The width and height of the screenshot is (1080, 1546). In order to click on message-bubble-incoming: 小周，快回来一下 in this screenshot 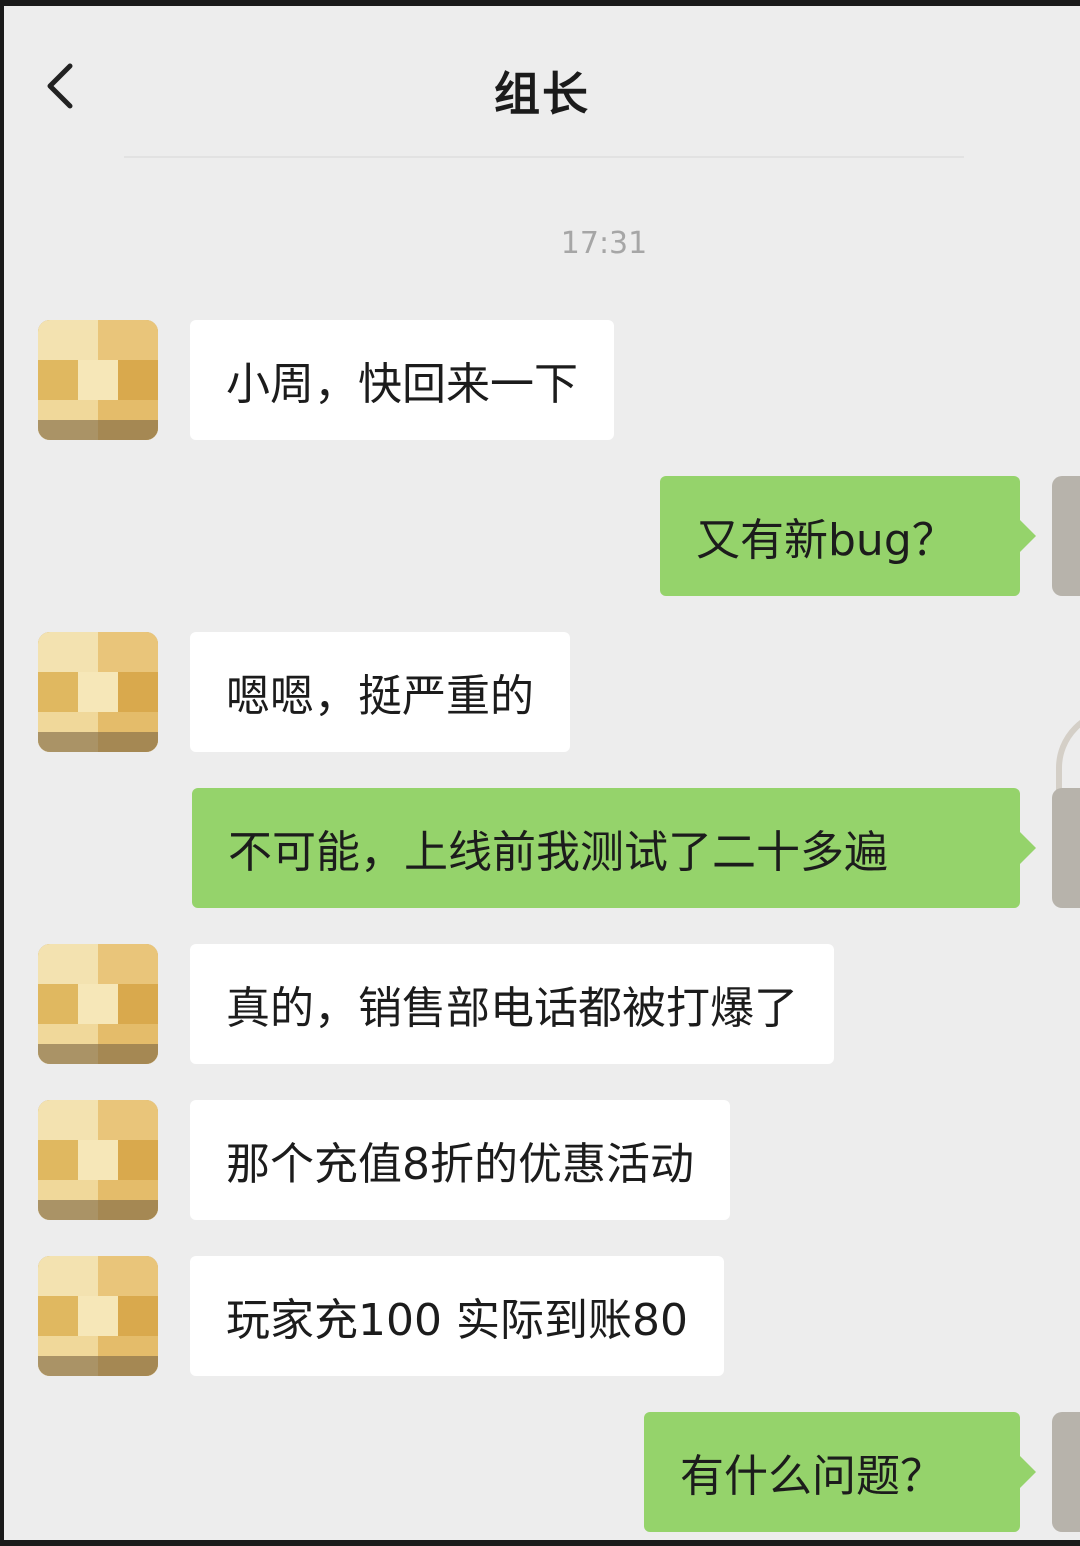, I will do `click(402, 380)`.